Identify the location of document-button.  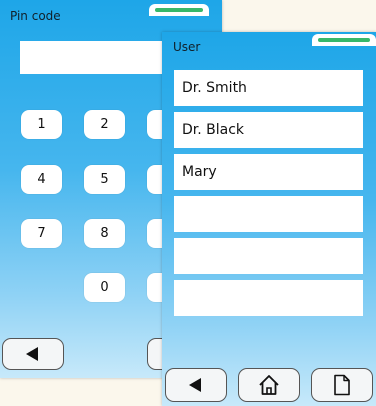
(342, 385).